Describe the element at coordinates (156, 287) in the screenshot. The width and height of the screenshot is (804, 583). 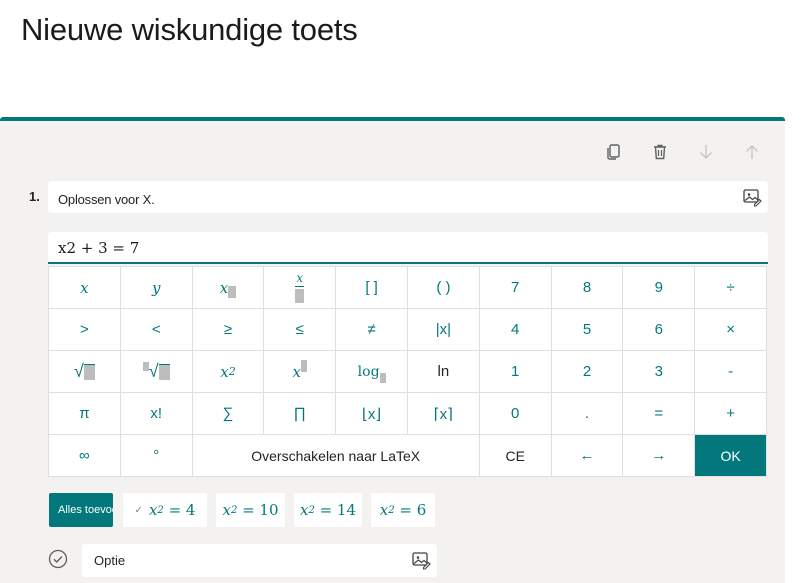
I see `key-y: y` at that location.